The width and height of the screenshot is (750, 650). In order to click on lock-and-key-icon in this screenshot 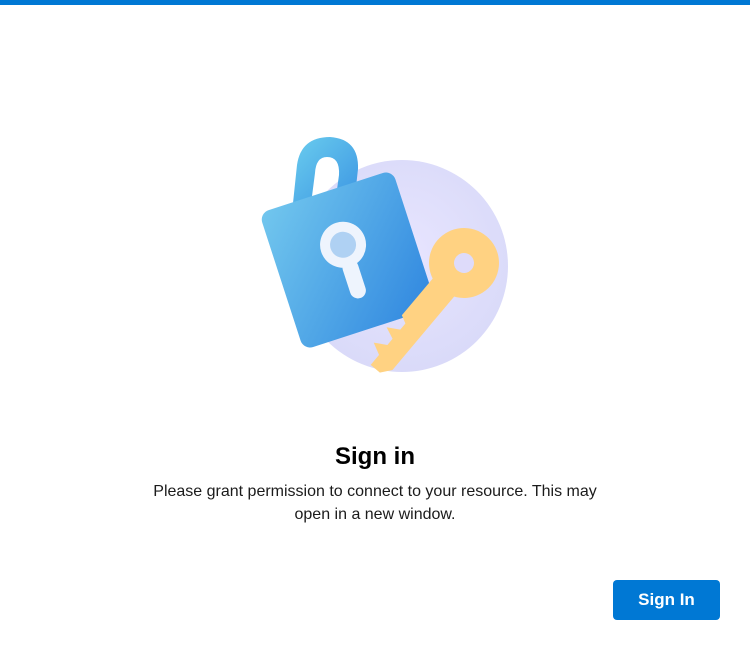, I will do `click(385, 255)`.